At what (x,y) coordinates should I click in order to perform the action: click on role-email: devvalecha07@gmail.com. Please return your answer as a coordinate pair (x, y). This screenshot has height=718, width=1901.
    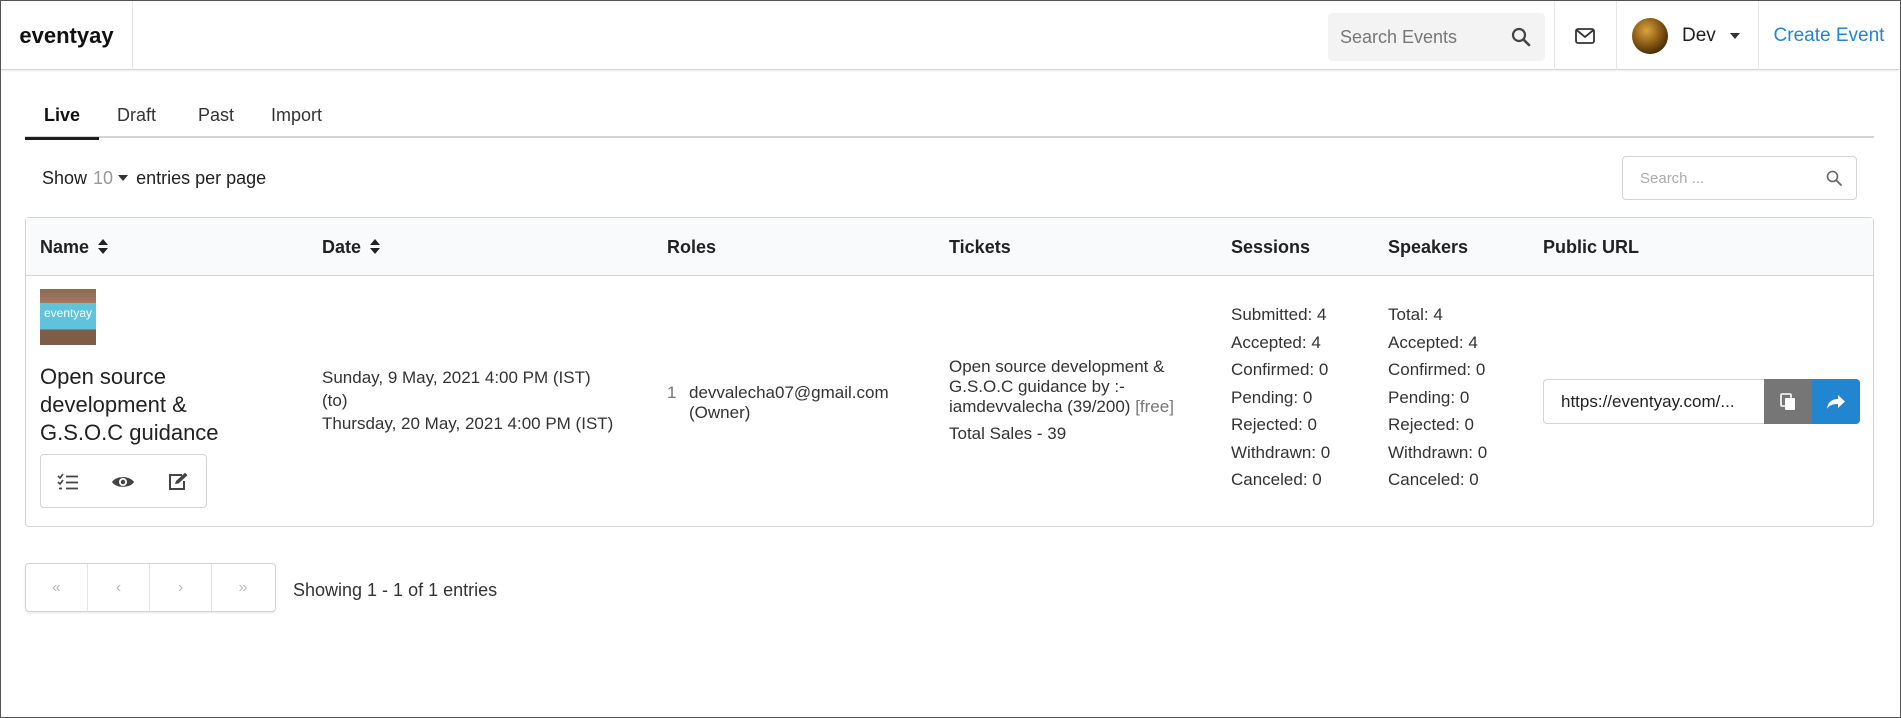
    Looking at the image, I should click on (789, 392).